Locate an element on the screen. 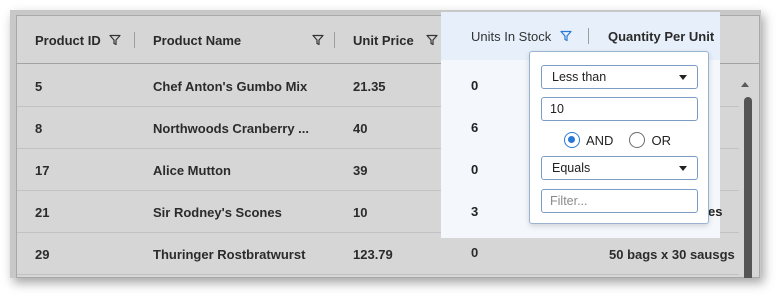 The image size is (783, 307). column-header-product-id: Product ID is located at coordinates (78, 40).